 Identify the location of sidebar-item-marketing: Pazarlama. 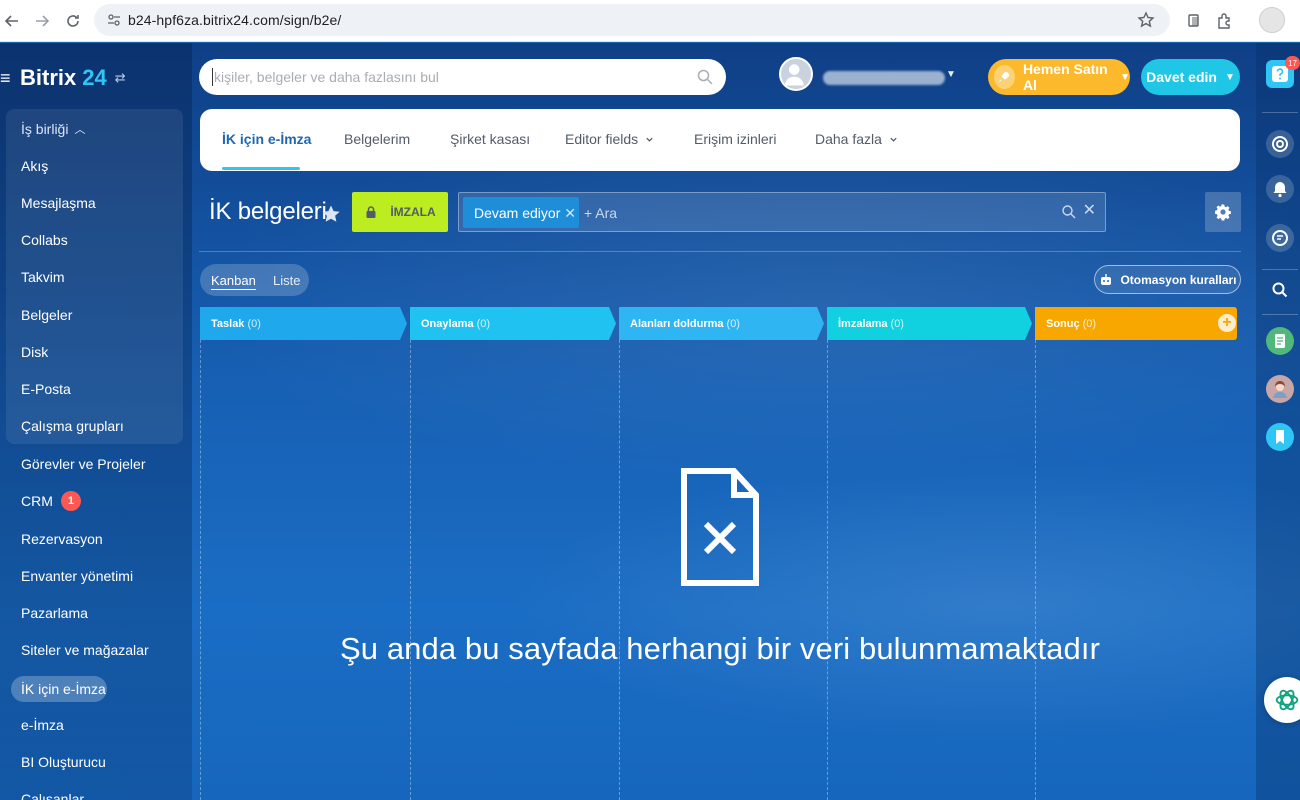
(54, 613).